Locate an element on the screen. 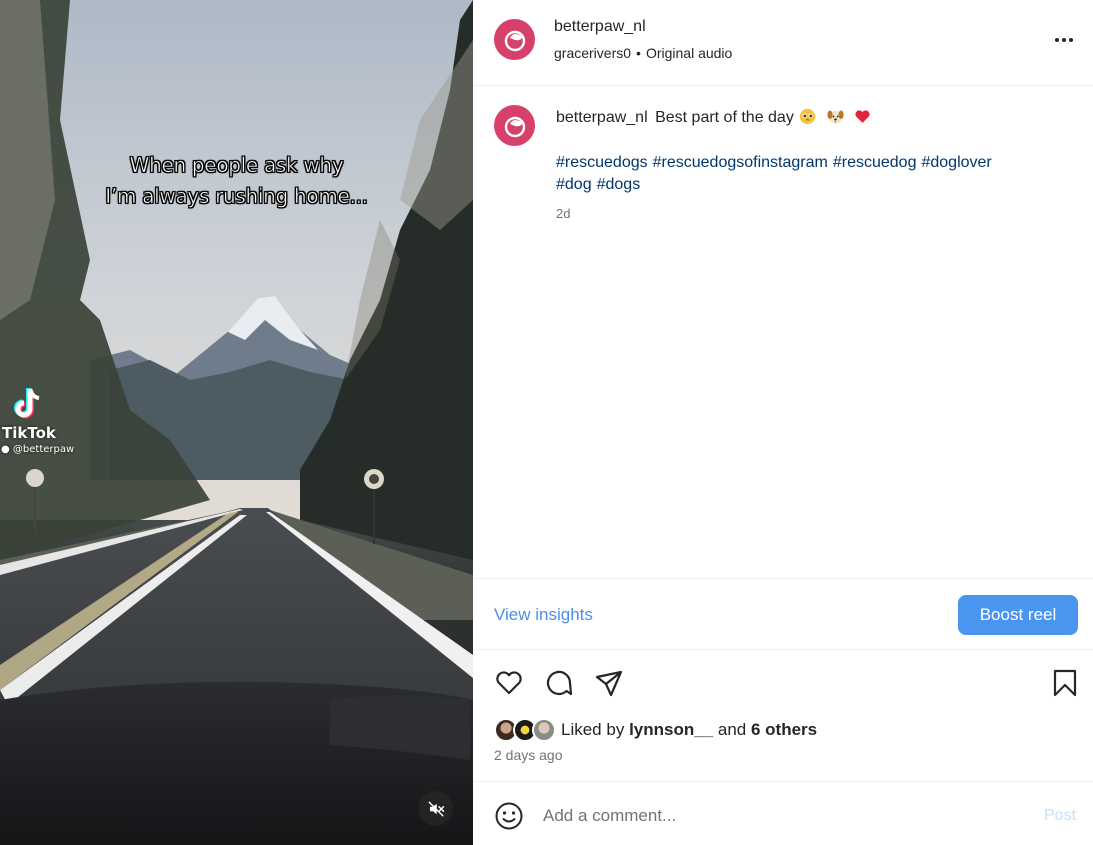 The image size is (1093, 845). comment-input is located at coordinates (778, 816).